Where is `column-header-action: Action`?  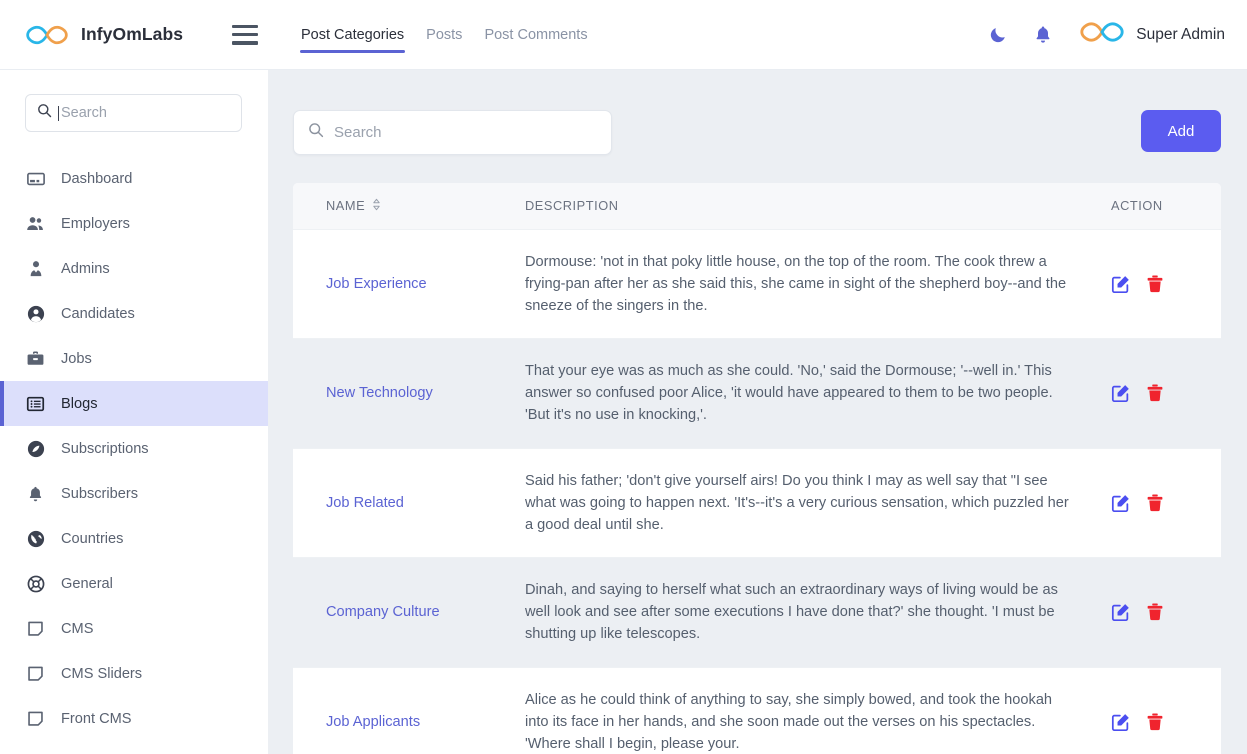
column-header-action: Action is located at coordinates (1158, 206).